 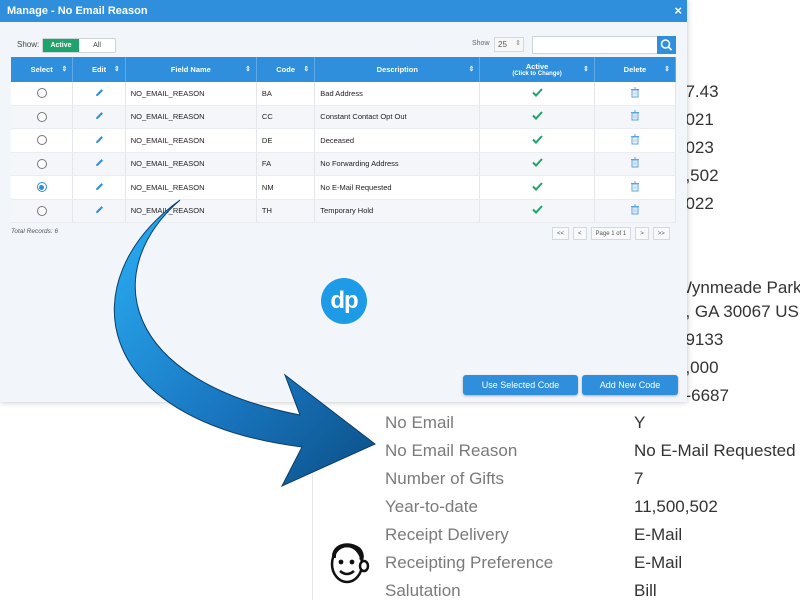 I want to click on pager-last-button: >>, so click(x=661, y=233).